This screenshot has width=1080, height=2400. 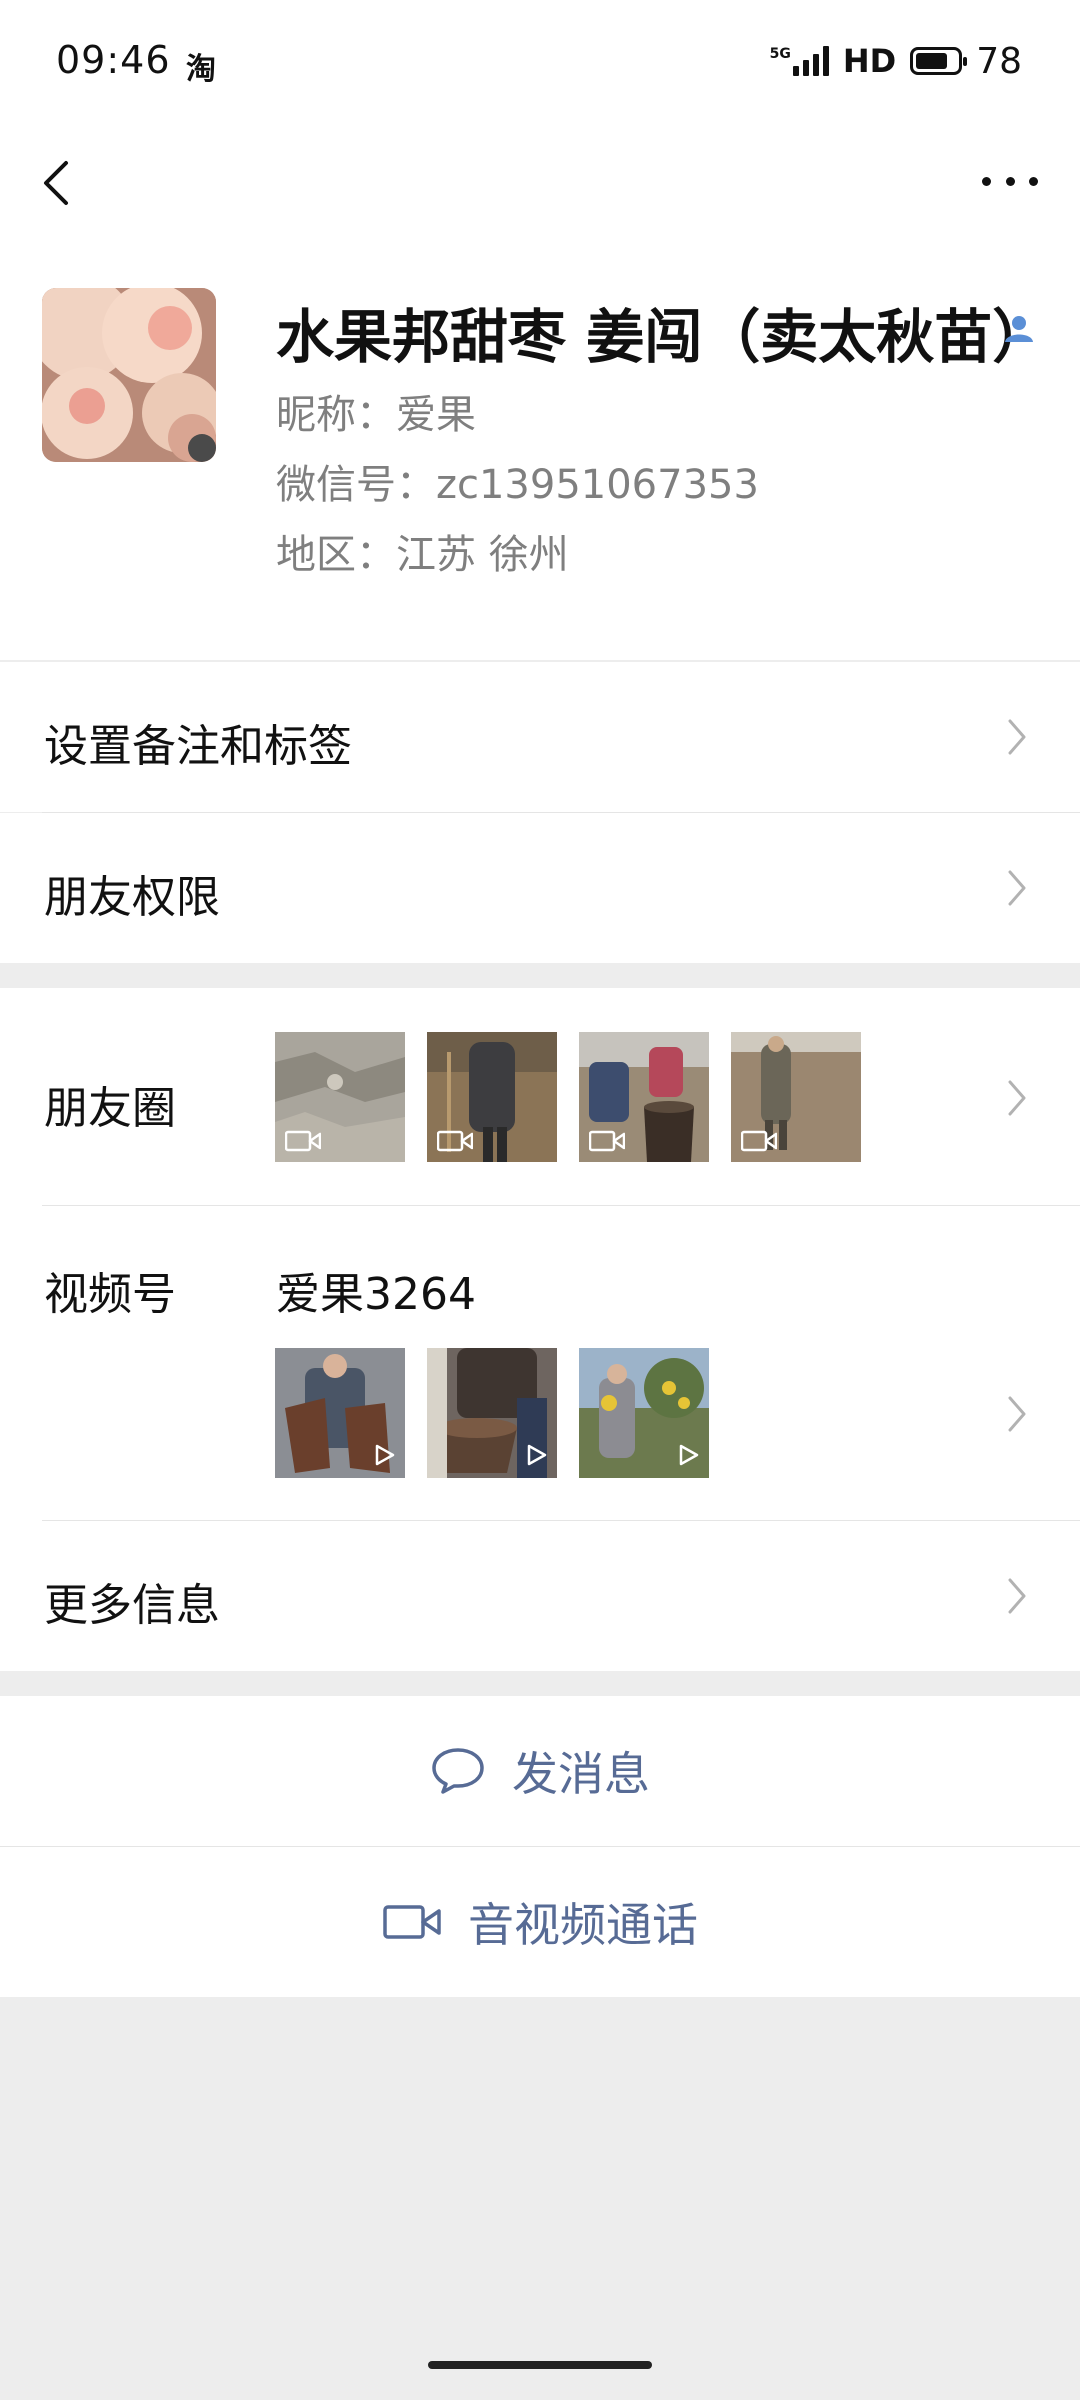 What do you see at coordinates (540, 737) in the screenshot?
I see `remark-tags-row: 设置备注和标签` at bounding box center [540, 737].